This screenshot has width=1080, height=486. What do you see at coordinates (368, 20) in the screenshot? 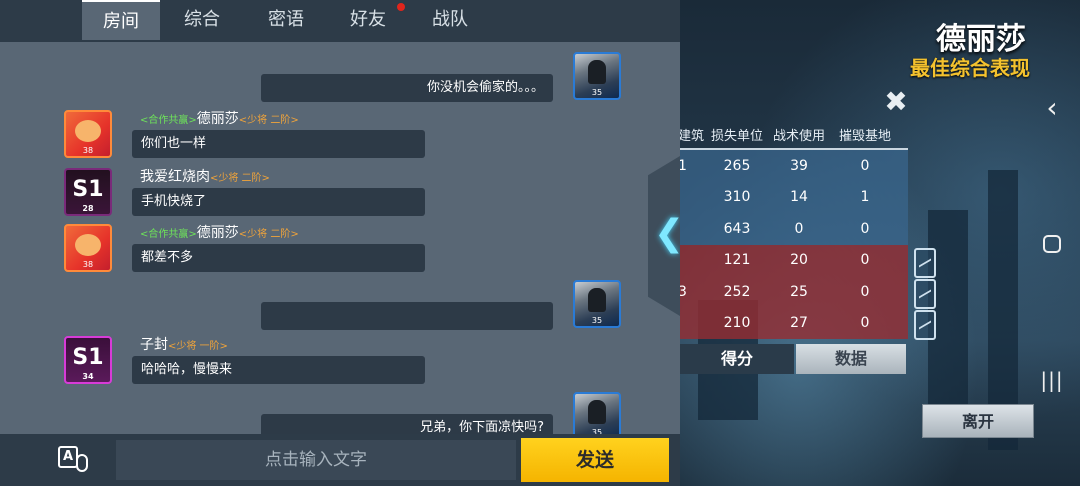
I see `tab-friends: 好友` at bounding box center [368, 20].